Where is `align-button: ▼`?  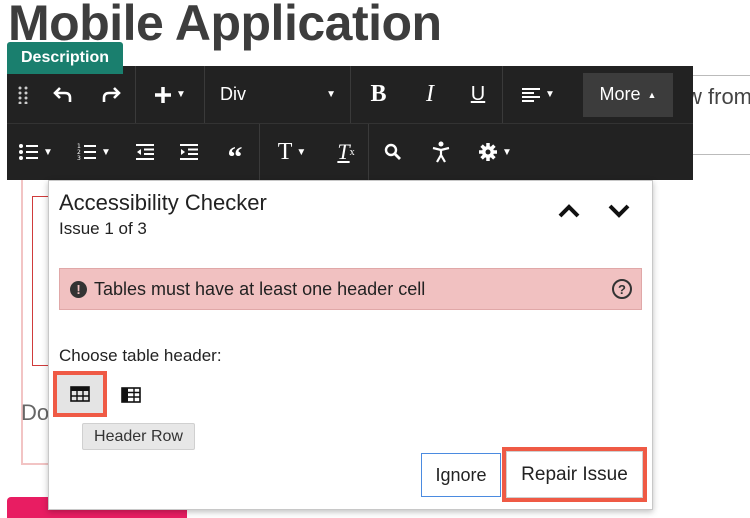 align-button: ▼ is located at coordinates (538, 94).